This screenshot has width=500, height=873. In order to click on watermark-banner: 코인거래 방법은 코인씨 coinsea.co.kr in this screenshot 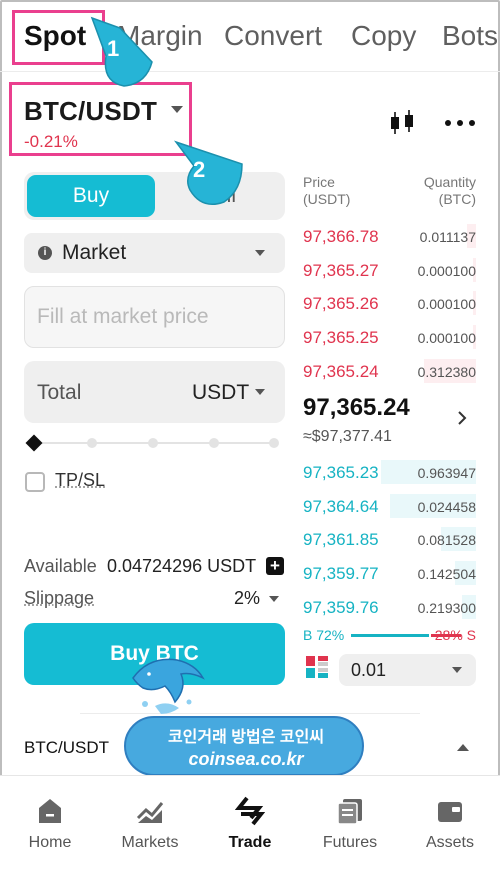, I will do `click(244, 746)`.